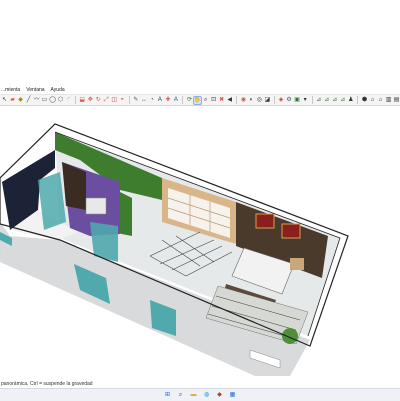 The width and height of the screenshot is (400, 401). What do you see at coordinates (289, 100) in the screenshot?
I see `extension-warehouse-icon: ⚙` at bounding box center [289, 100].